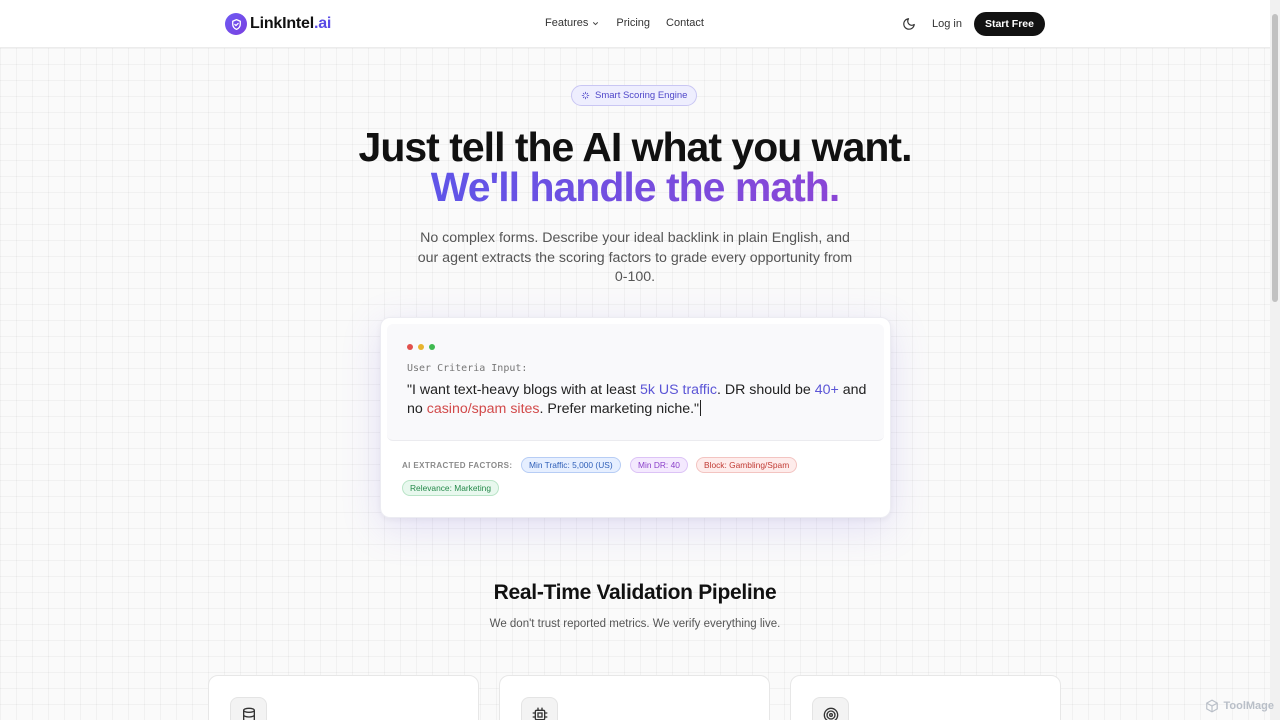 The width and height of the screenshot is (1280, 720). What do you see at coordinates (635, 592) in the screenshot?
I see `pipeline-title: Real-Time Validation Pipeline` at bounding box center [635, 592].